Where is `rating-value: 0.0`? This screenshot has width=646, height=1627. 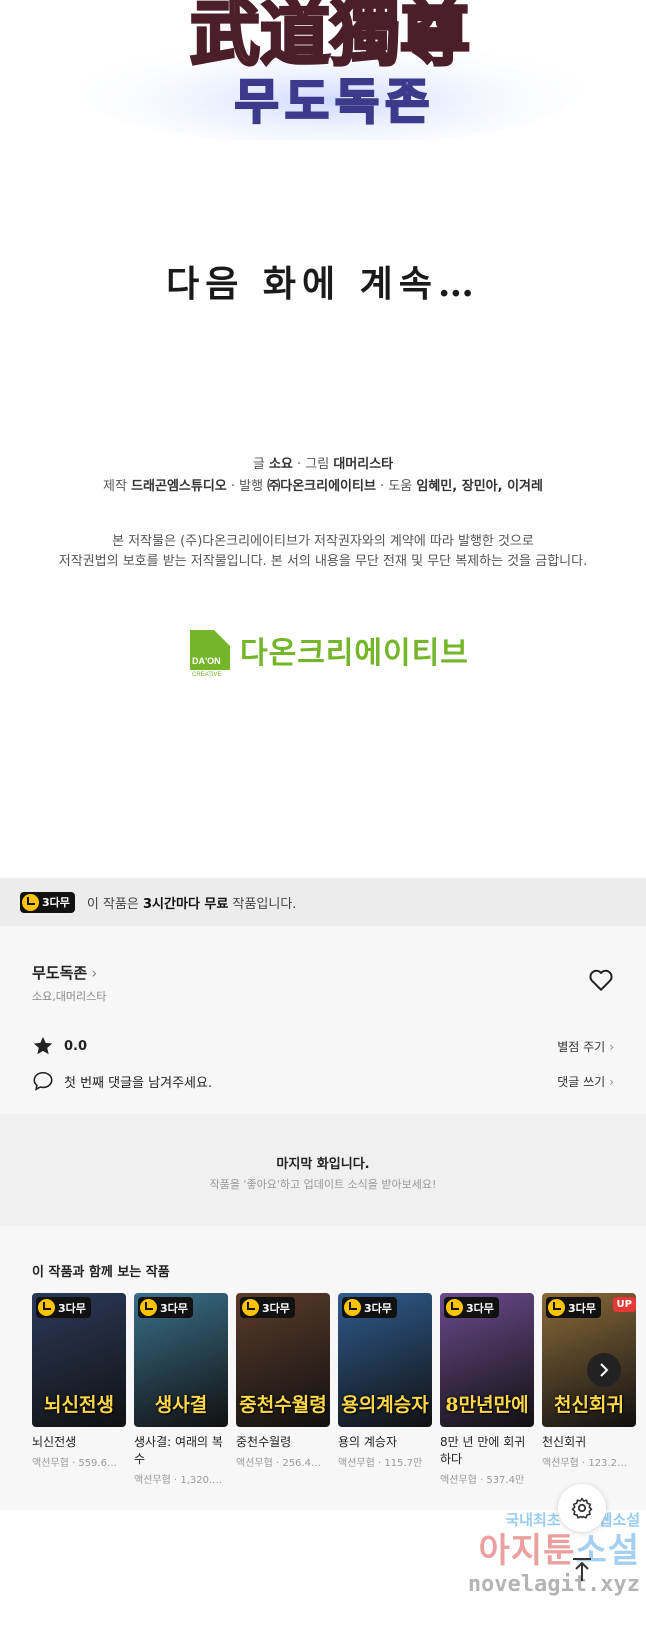
rating-value: 0.0 is located at coordinates (76, 1046).